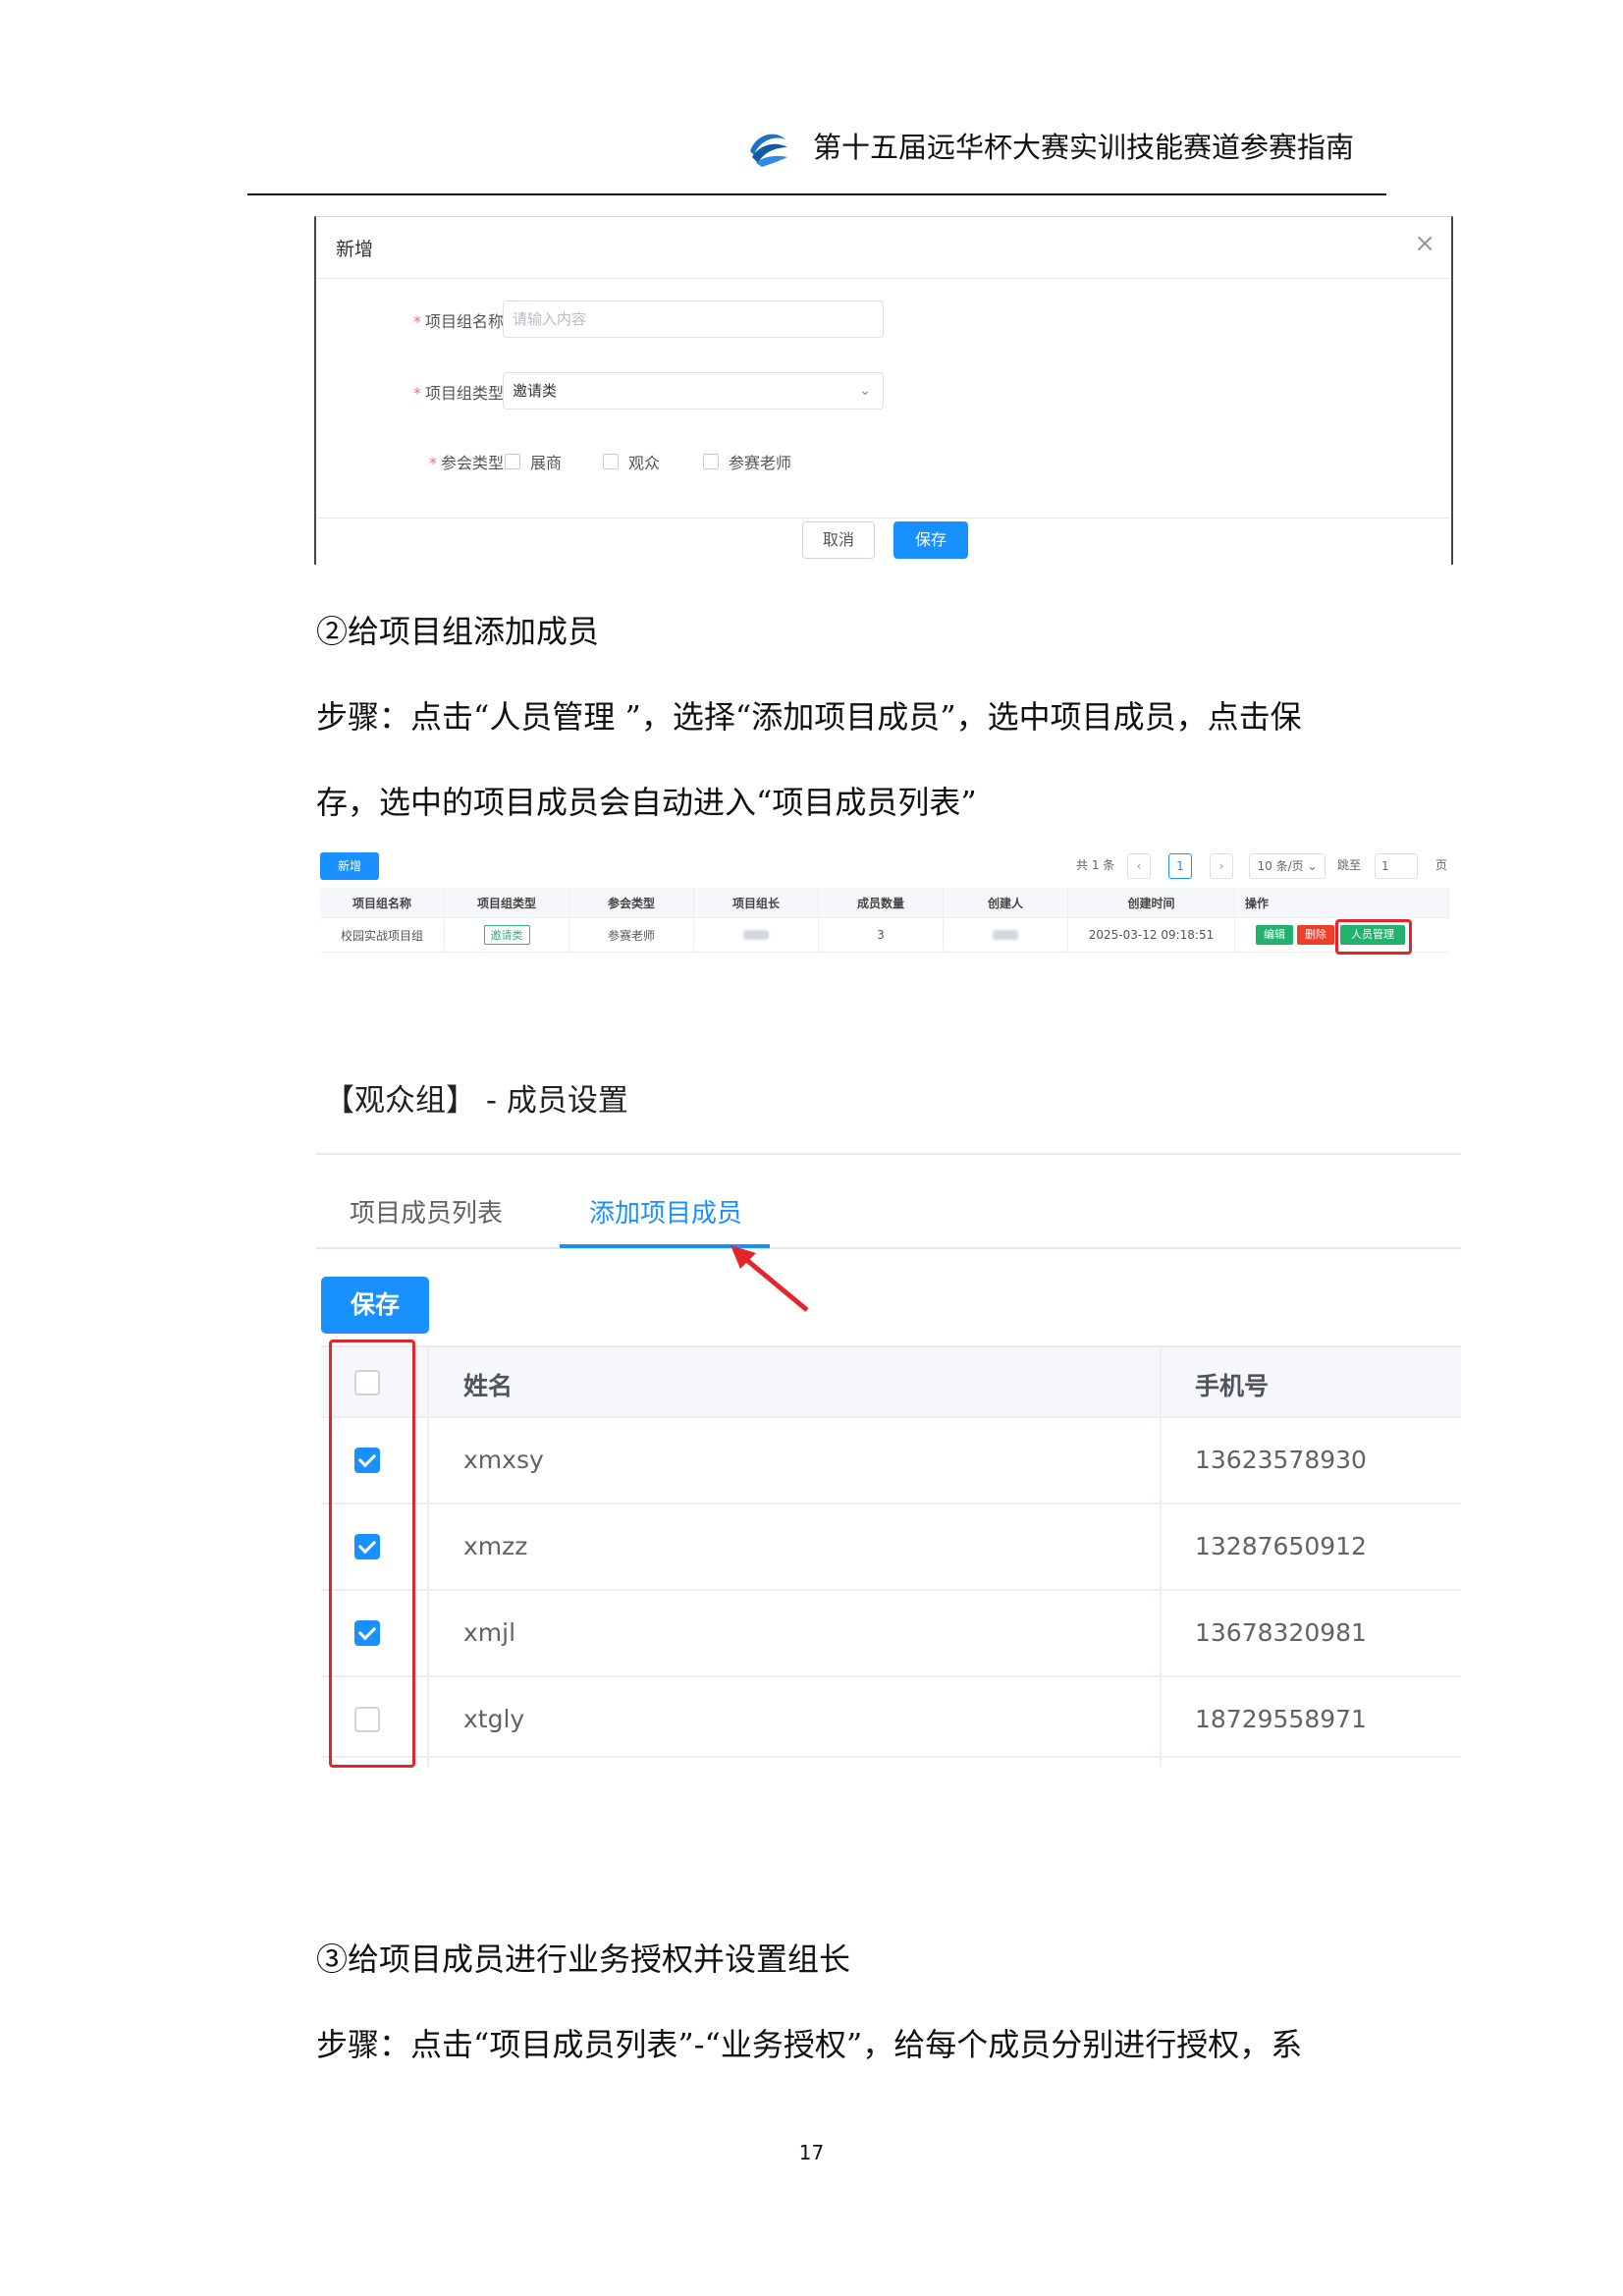 The width and height of the screenshot is (1623, 2296). Describe the element at coordinates (644, 463) in the screenshot. I see `audience-checkbox-label: 观众` at that location.